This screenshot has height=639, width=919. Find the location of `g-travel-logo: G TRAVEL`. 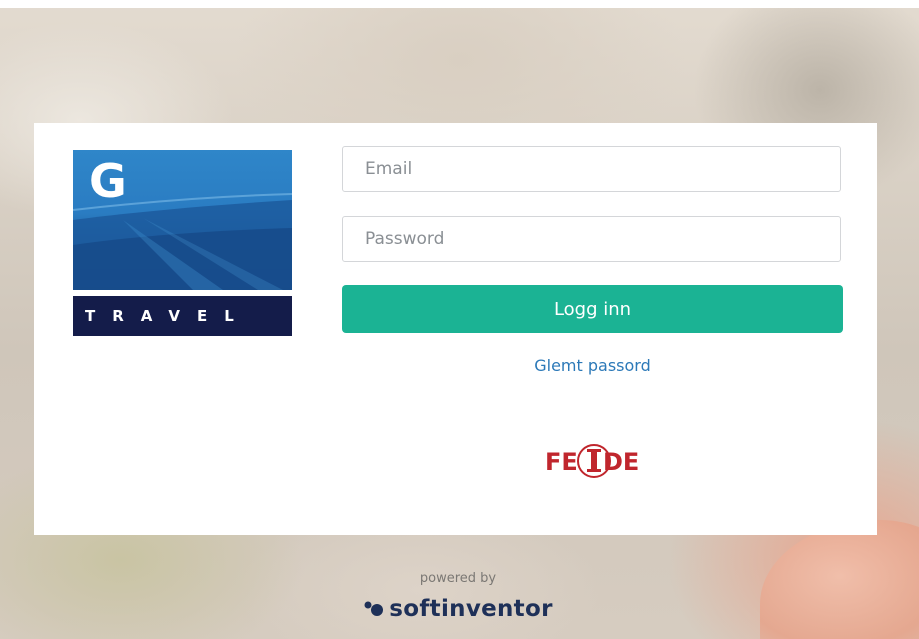

g-travel-logo: G TRAVEL is located at coordinates (182, 243).